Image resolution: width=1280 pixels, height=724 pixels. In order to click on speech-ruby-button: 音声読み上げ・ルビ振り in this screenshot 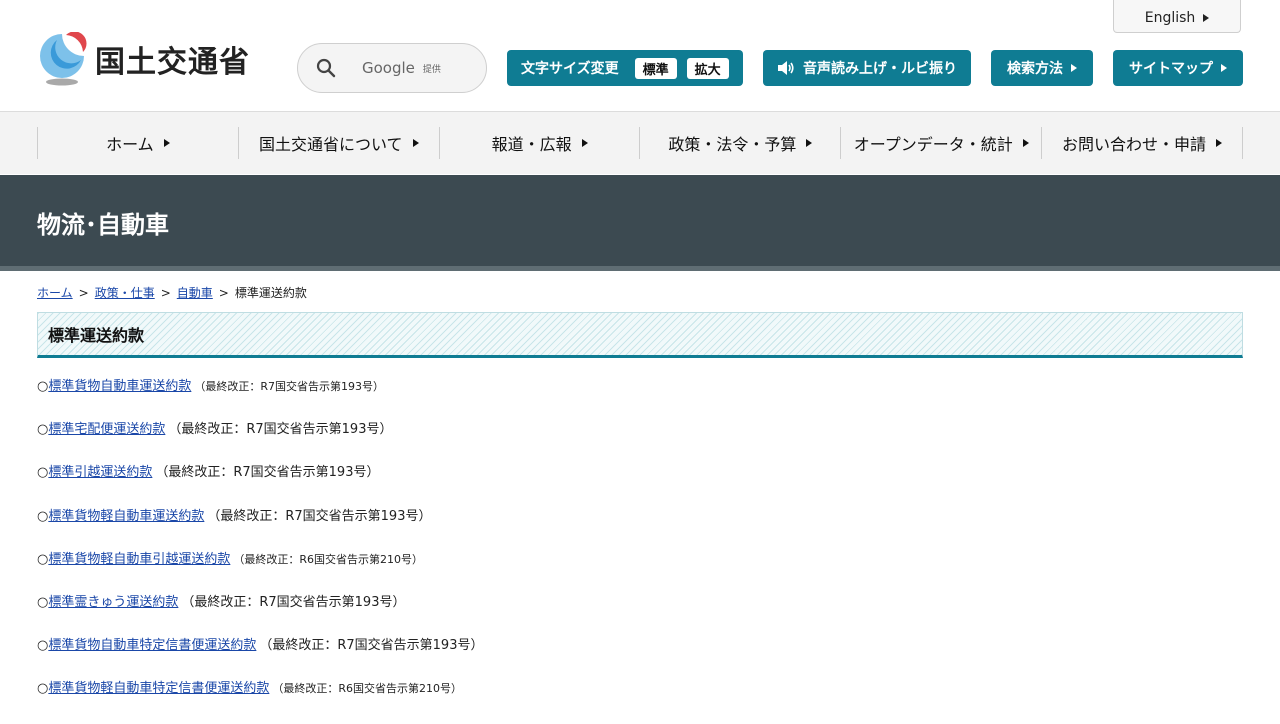, I will do `click(867, 68)`.